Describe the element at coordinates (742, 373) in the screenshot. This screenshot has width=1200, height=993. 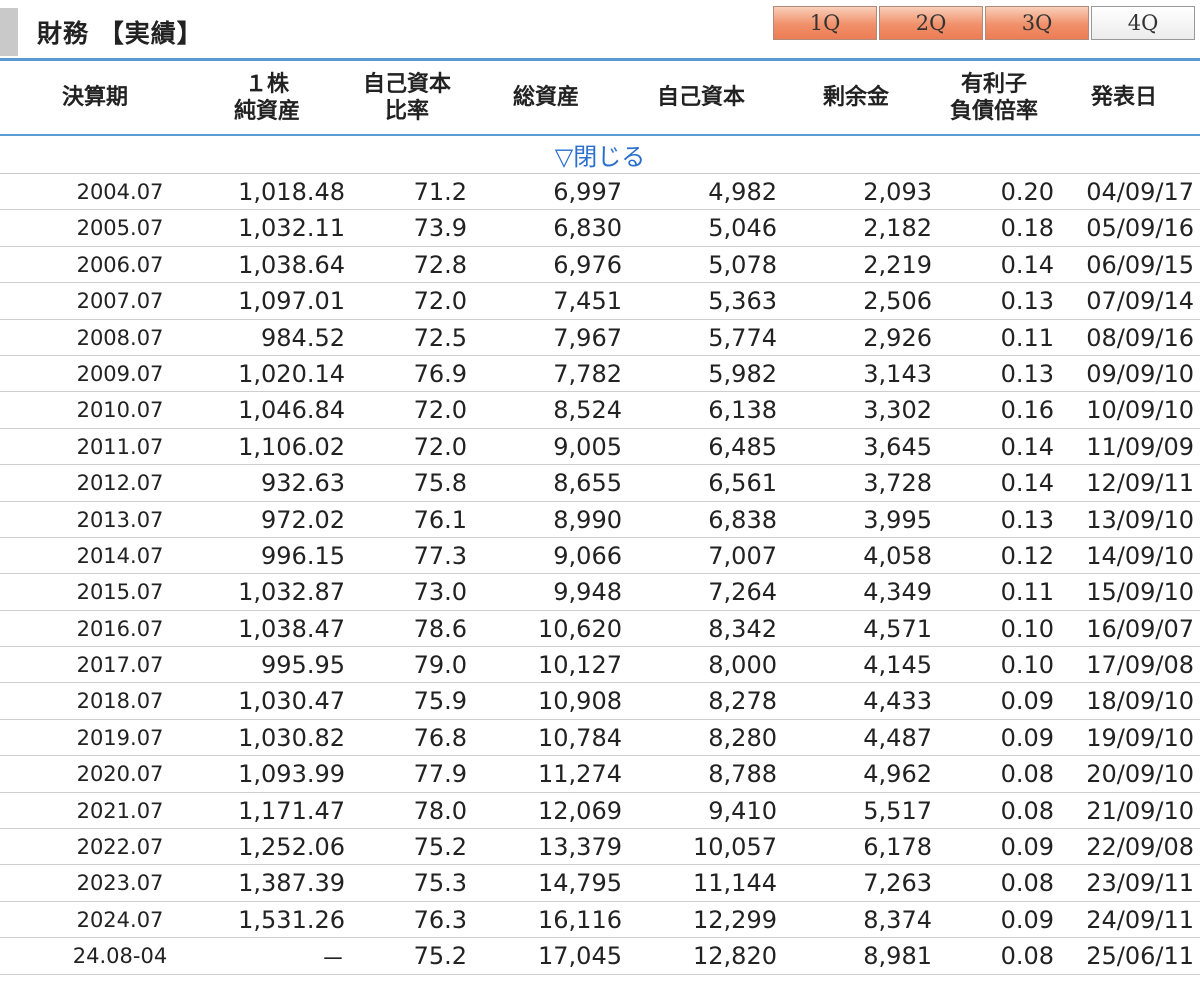
I see `cell-equity: 5,982` at that location.